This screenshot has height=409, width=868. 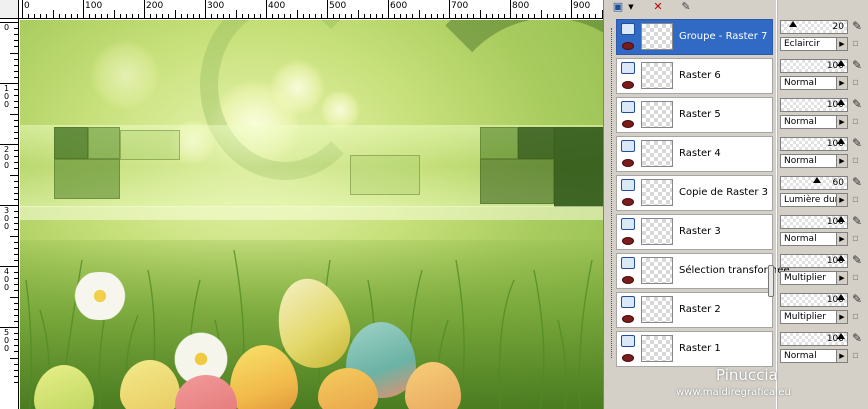 I want to click on layer-row: Raster 5, so click(x=694, y=115).